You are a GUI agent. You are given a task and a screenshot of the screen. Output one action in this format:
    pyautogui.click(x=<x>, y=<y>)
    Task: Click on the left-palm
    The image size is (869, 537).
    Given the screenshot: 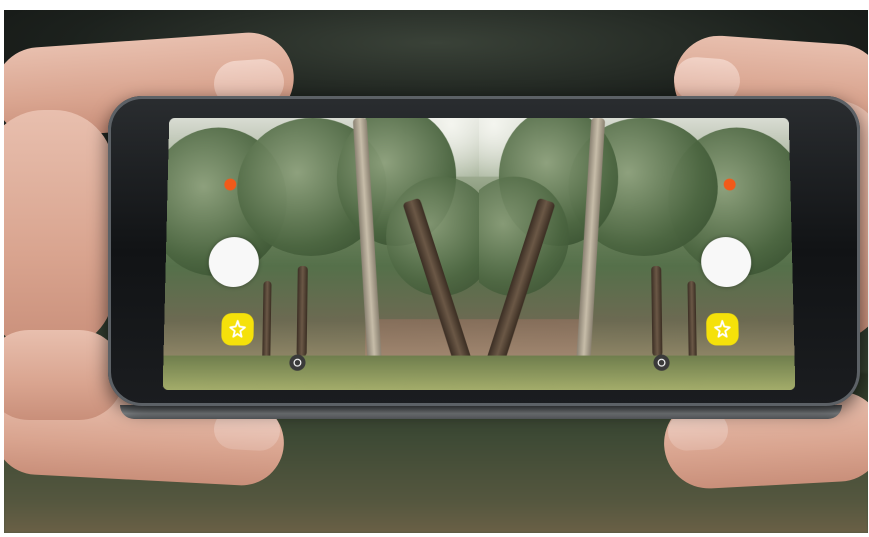 What is the action you would take?
    pyautogui.click(x=59, y=230)
    